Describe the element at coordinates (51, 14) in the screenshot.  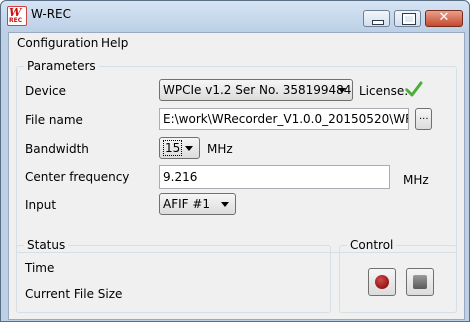
I see `window-title: W-REC` at that location.